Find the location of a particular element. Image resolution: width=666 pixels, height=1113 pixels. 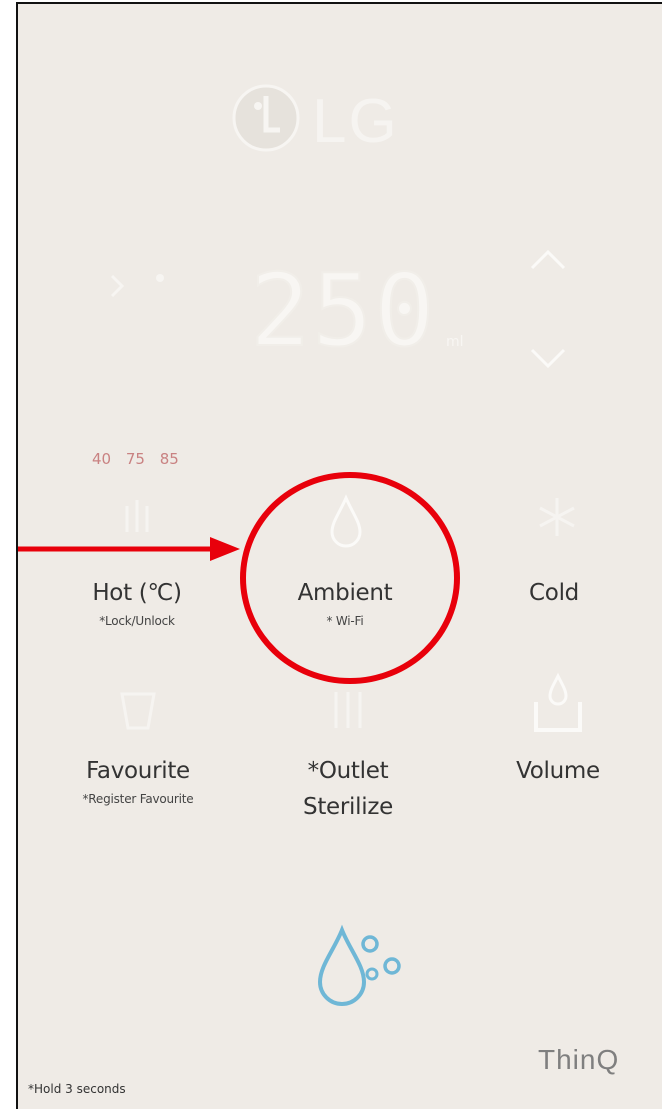

outlet-label-line2: Sterilize is located at coordinates (348, 807).